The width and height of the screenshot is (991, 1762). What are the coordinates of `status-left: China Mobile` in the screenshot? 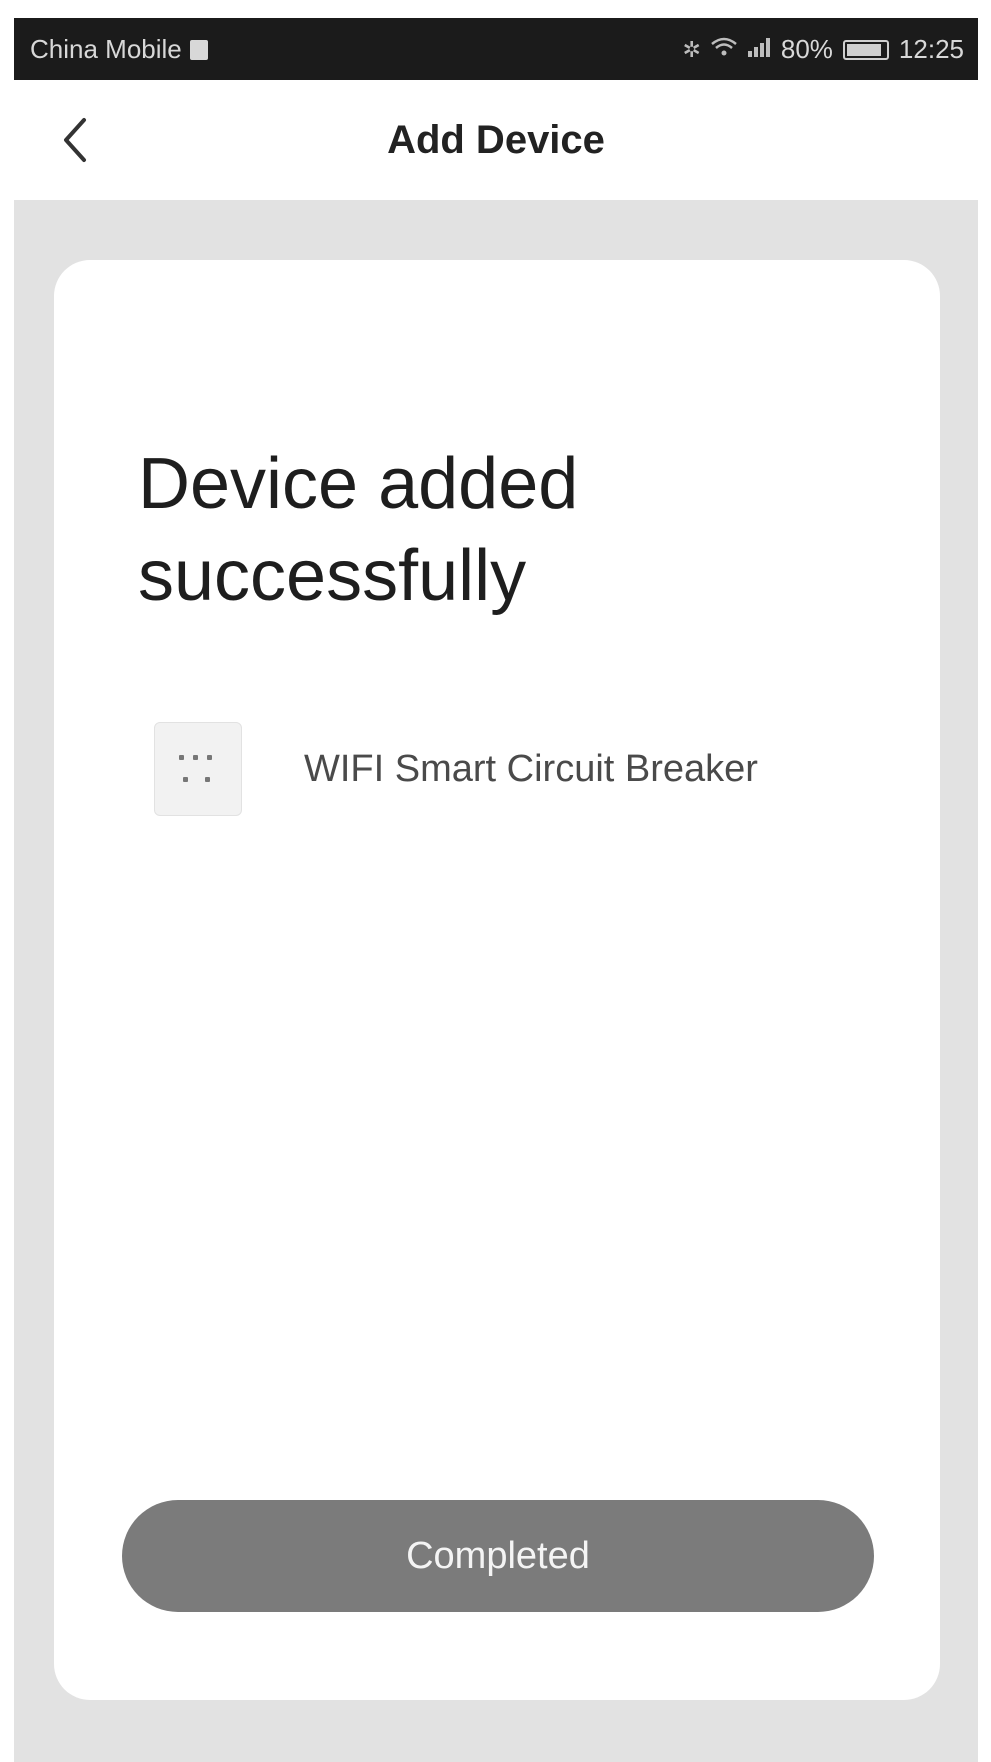 It's located at (119, 49).